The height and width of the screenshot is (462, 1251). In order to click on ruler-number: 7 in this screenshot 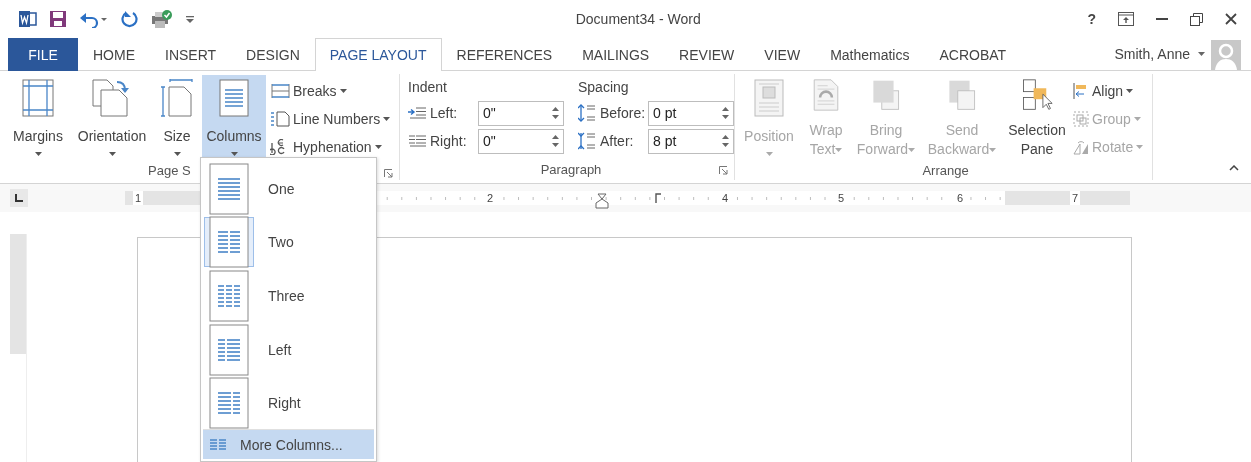, I will do `click(1075, 198)`.